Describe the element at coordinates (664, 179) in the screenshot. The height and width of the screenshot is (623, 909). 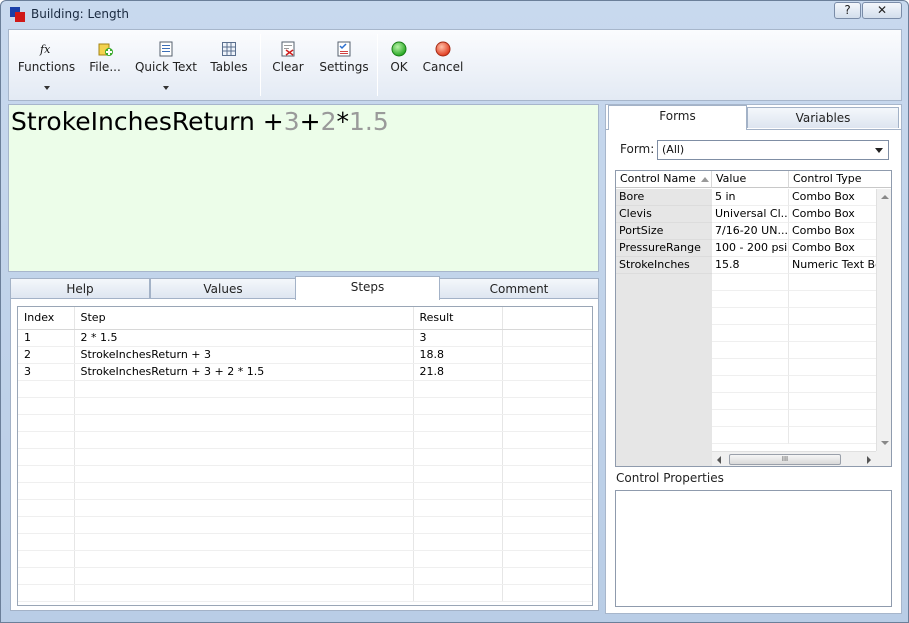
I see `header-control-name: Control Name` at that location.